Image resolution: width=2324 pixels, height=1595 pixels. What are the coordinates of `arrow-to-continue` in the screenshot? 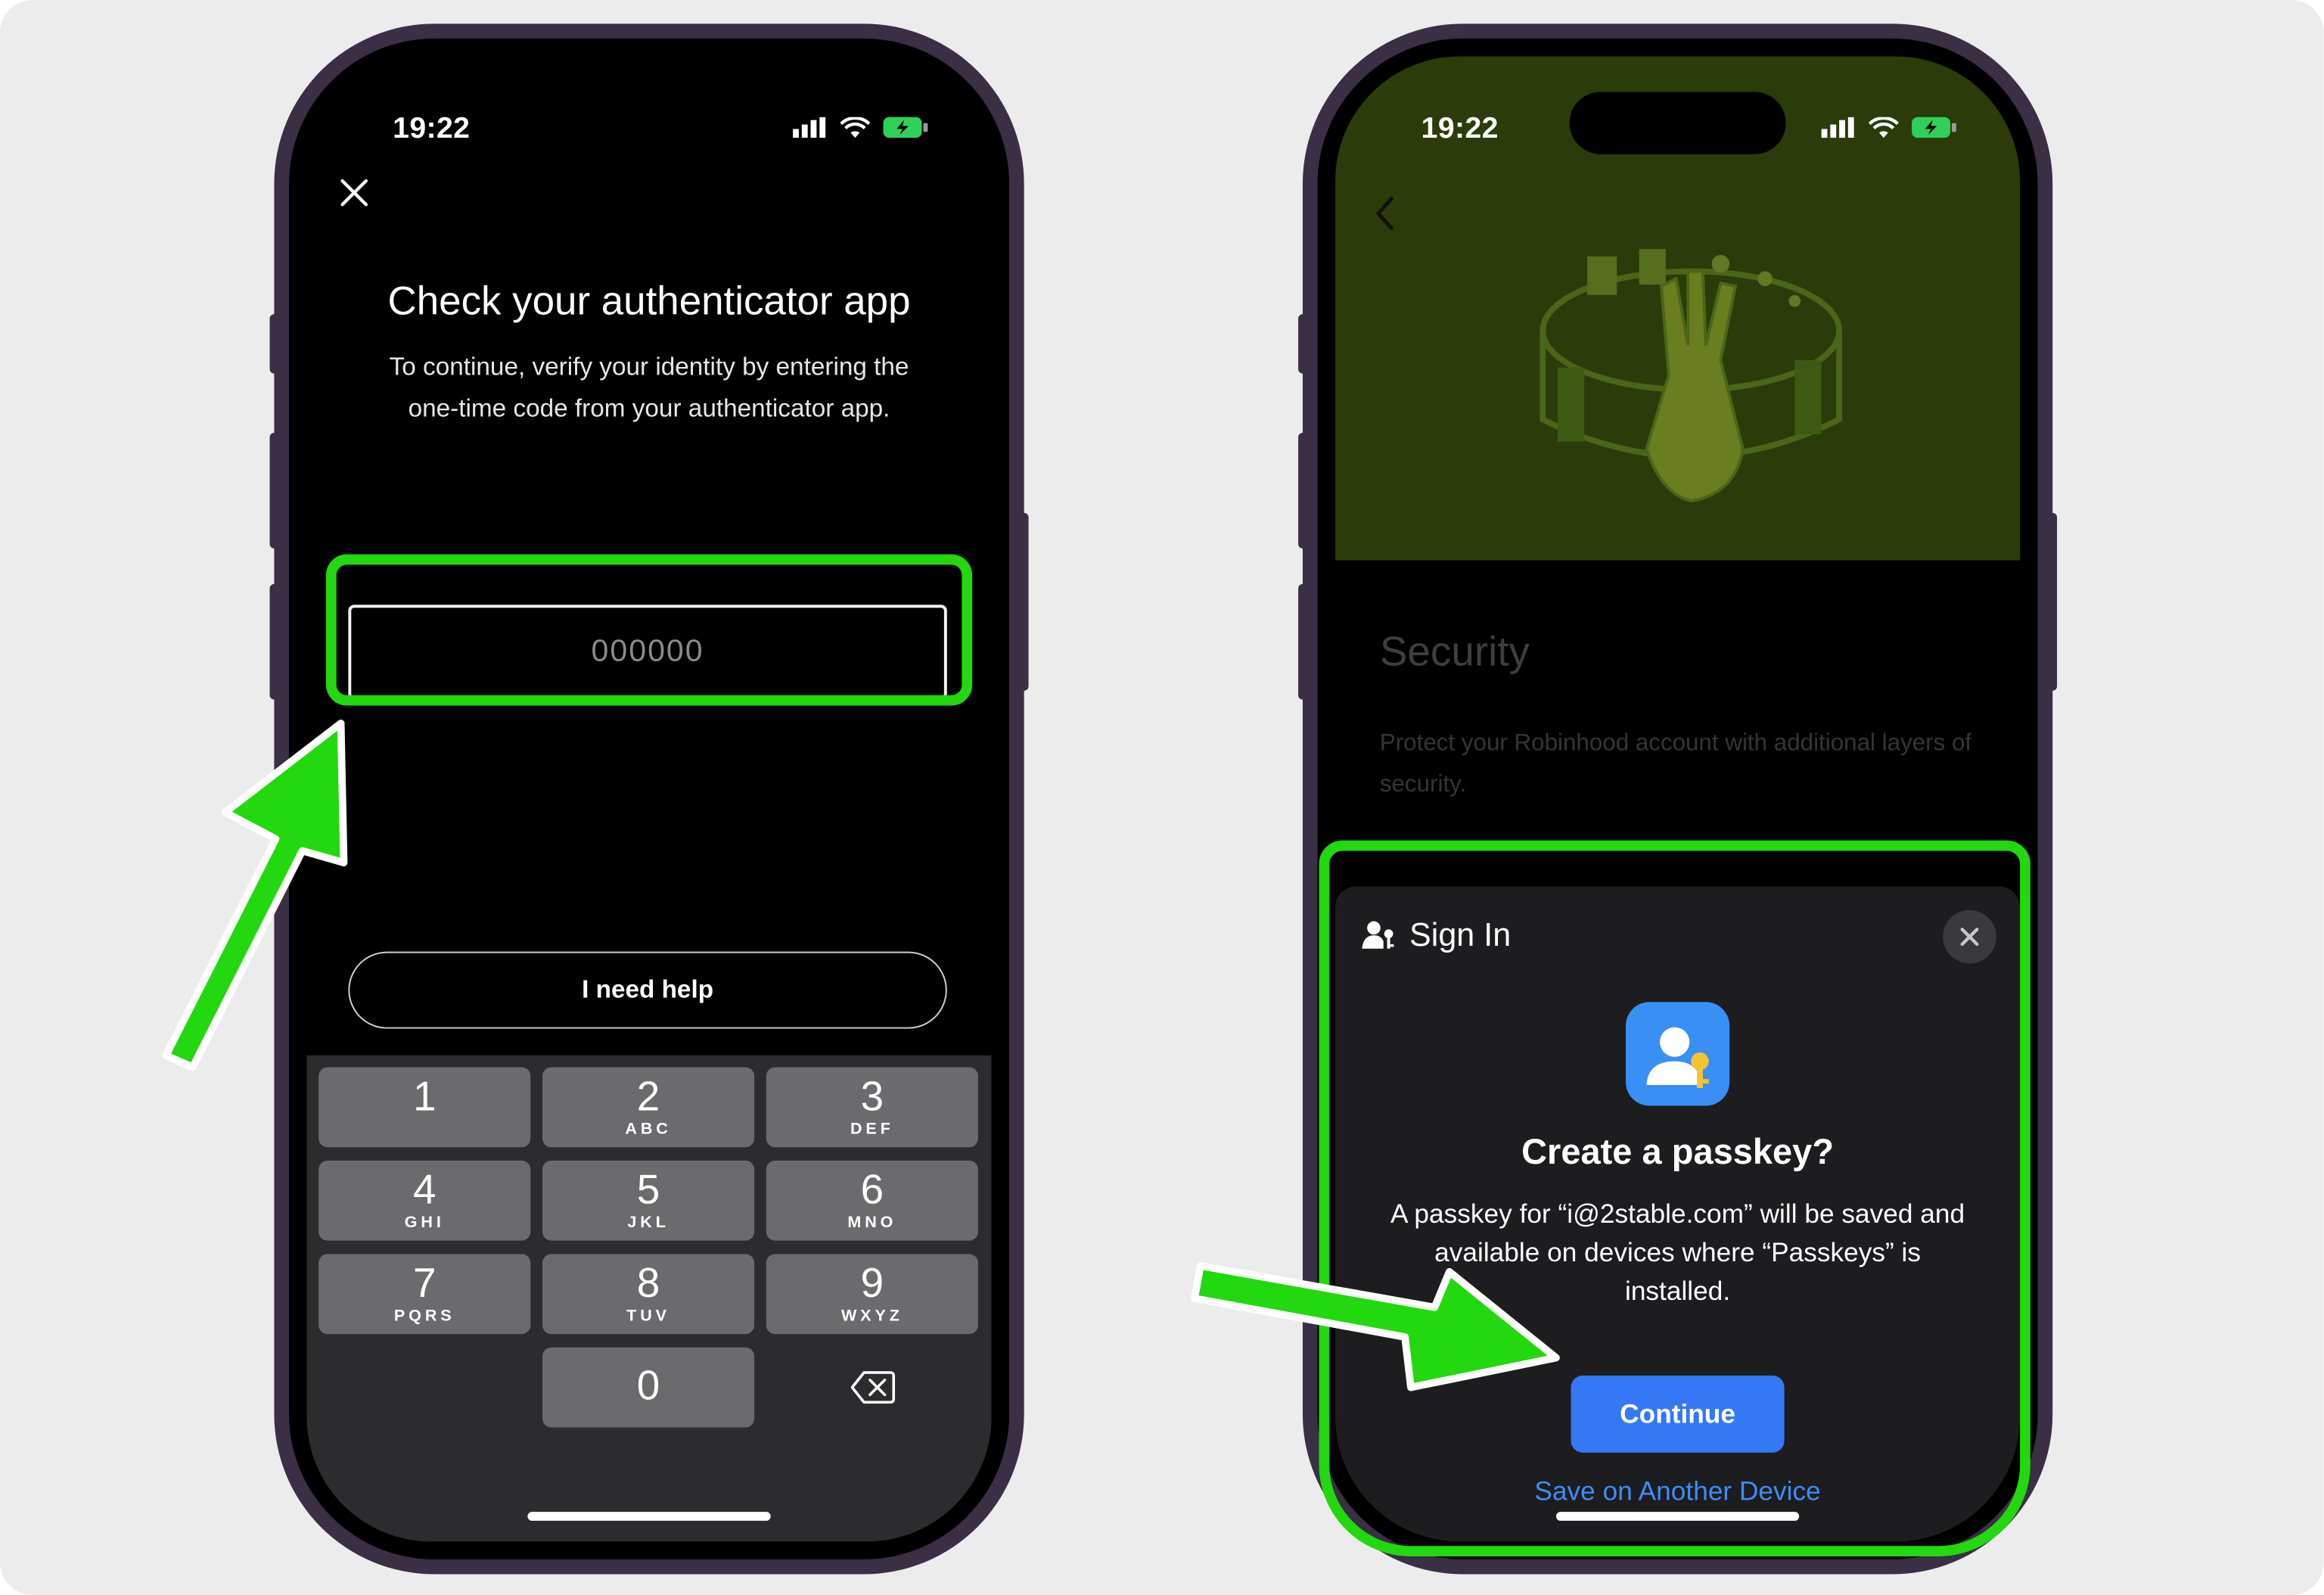 It's located at (1375, 1326).